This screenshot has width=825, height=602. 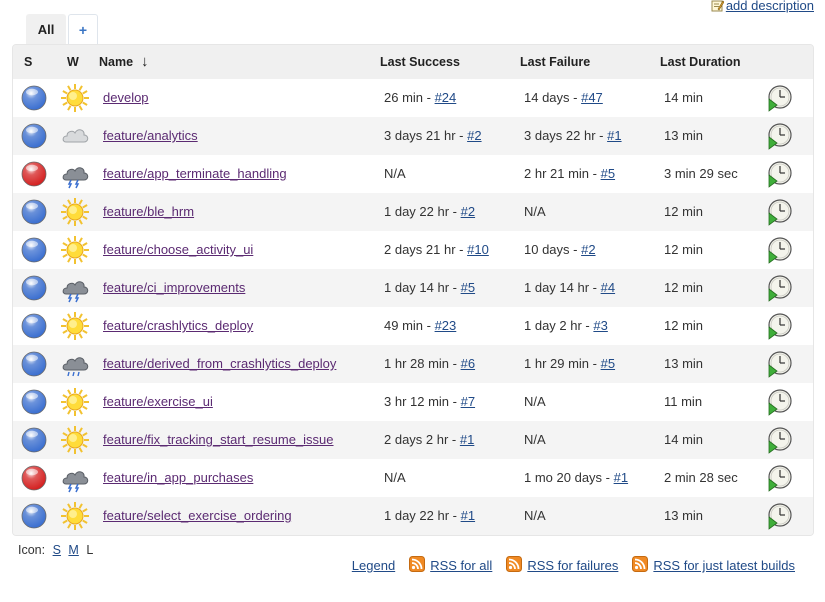 I want to click on last-duration: 12 min, so click(x=684, y=287).